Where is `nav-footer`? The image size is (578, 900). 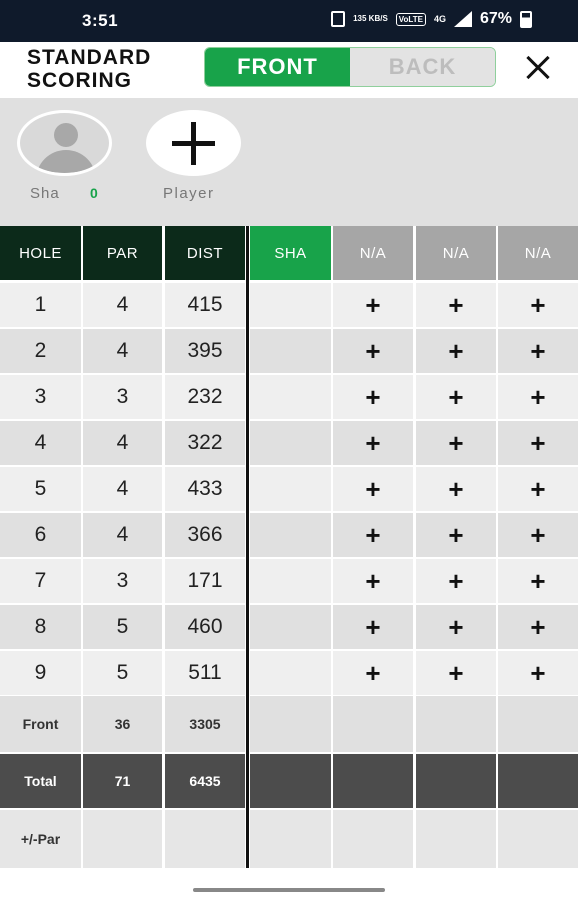
nav-footer is located at coordinates (289, 884).